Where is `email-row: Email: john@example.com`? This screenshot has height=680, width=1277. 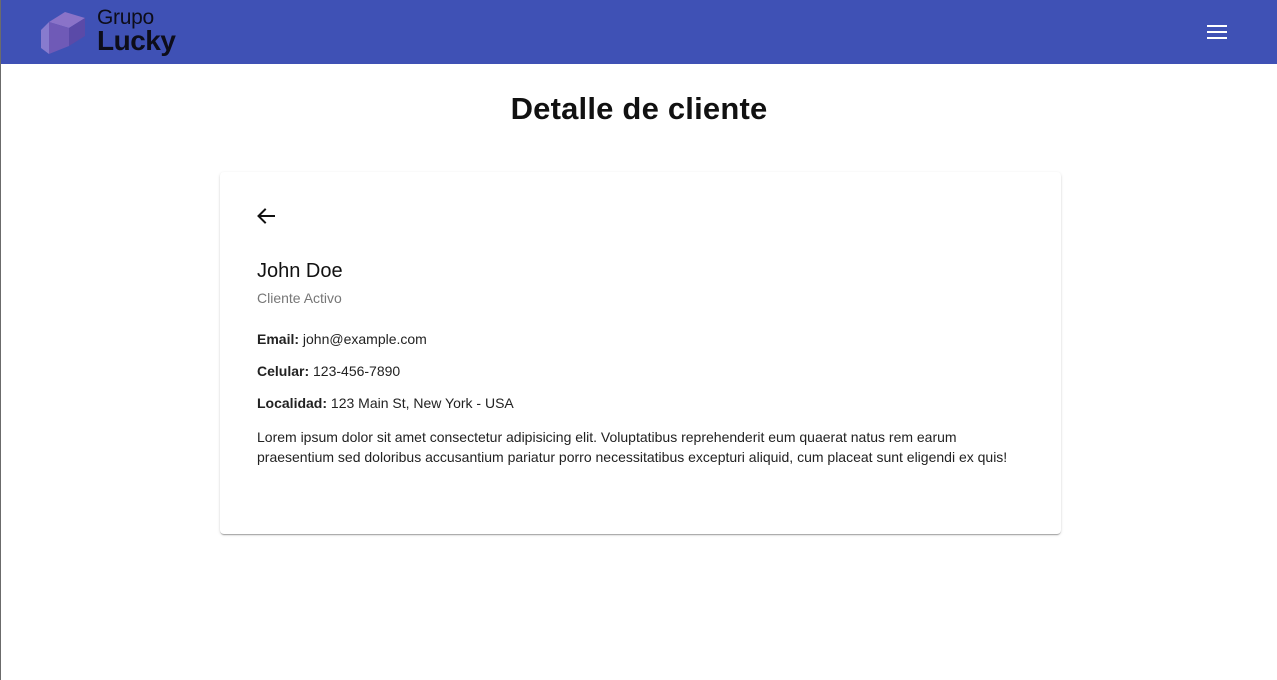 email-row: Email: john@example.com is located at coordinates (342, 339).